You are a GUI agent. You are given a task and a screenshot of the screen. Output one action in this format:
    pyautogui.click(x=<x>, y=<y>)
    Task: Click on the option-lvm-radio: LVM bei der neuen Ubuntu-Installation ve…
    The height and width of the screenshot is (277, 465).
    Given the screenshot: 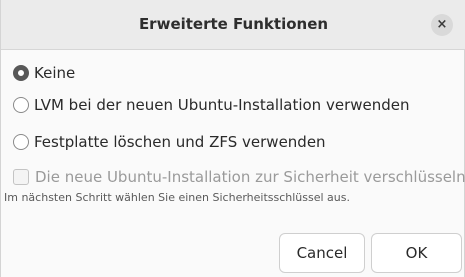 What is the action you would take?
    pyautogui.click(x=211, y=105)
    